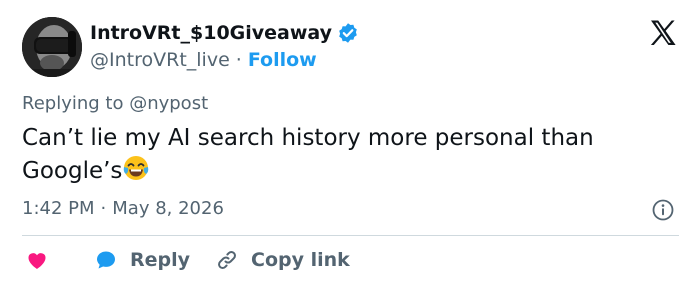 The width and height of the screenshot is (700, 287). What do you see at coordinates (168, 208) in the screenshot?
I see `tweet-date: May 8, 2026` at bounding box center [168, 208].